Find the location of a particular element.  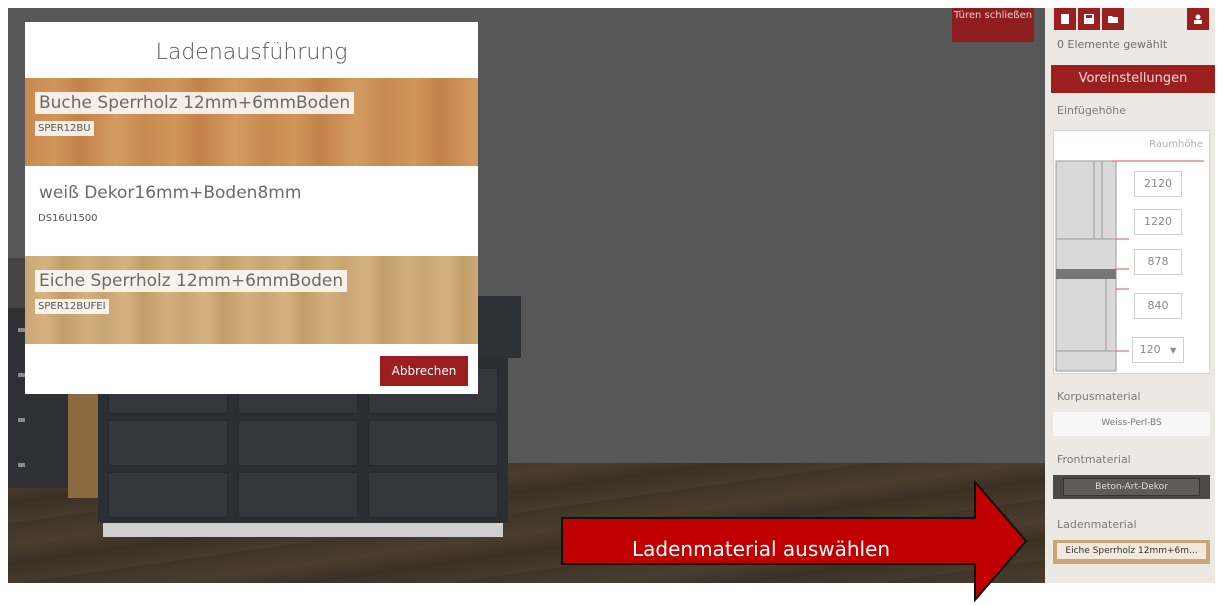

cancel-button: Abbrechen is located at coordinates (424, 371).